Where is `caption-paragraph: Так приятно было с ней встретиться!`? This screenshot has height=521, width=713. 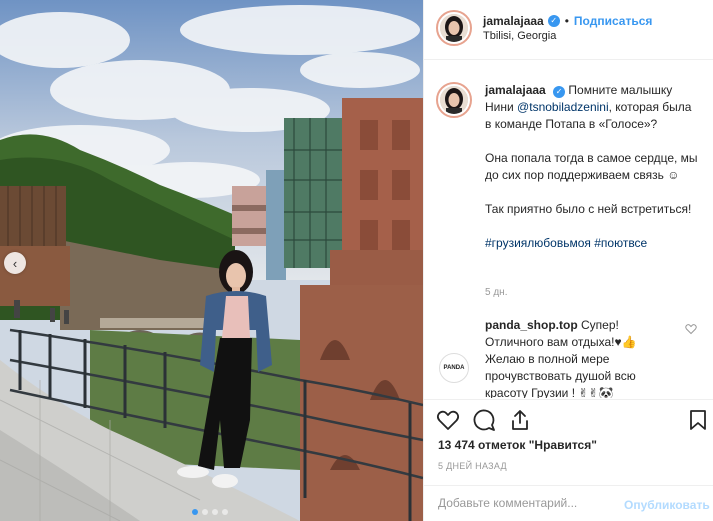 caption-paragraph: Так приятно было с ней встретиться! is located at coordinates (588, 209).